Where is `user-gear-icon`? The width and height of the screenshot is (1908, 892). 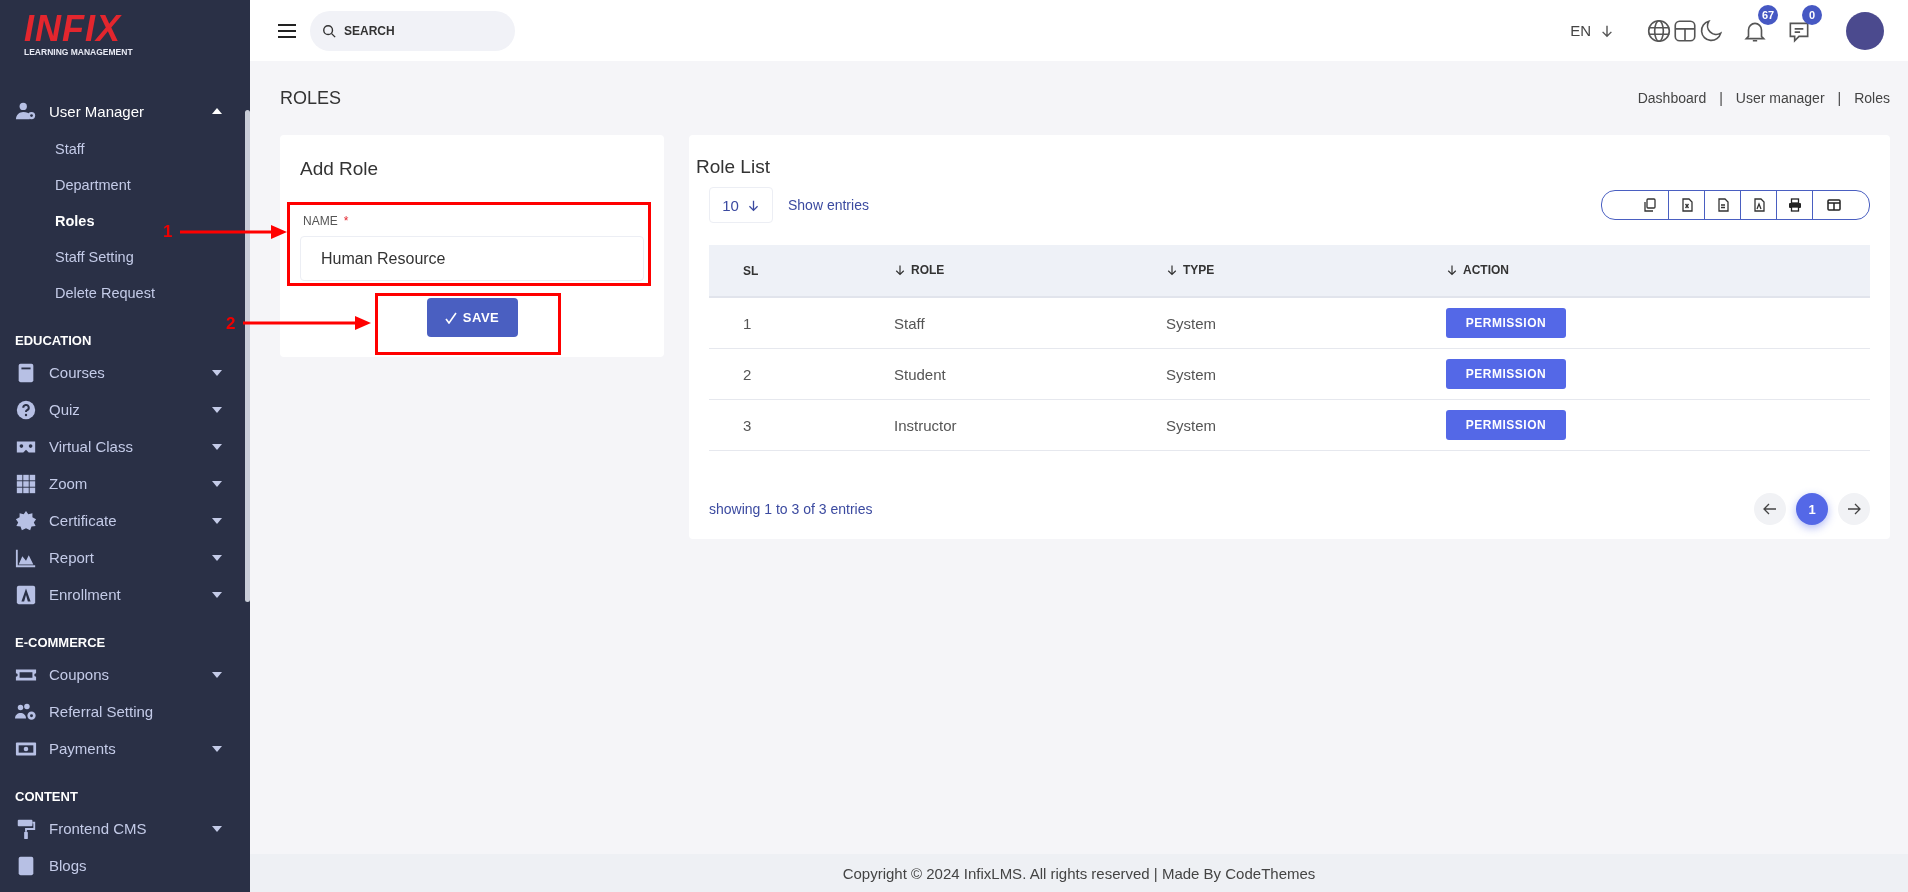
user-gear-icon is located at coordinates (26, 111).